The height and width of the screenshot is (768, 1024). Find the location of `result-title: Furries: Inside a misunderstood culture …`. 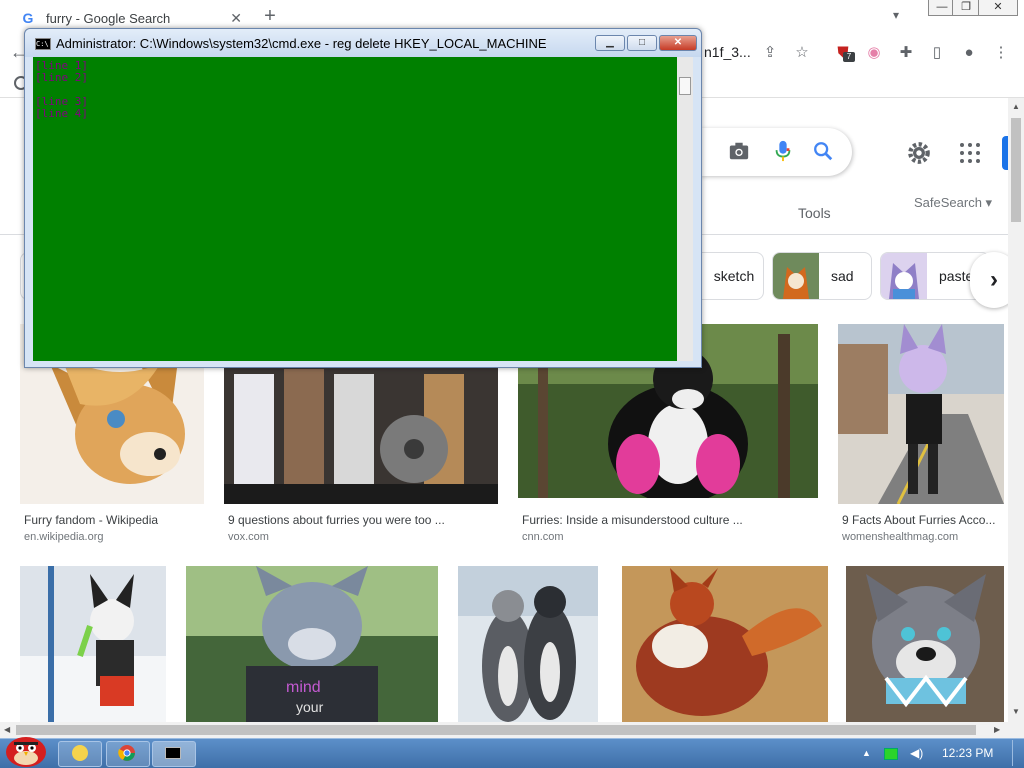

result-title: Furries: Inside a misunderstood culture … is located at coordinates (632, 520).